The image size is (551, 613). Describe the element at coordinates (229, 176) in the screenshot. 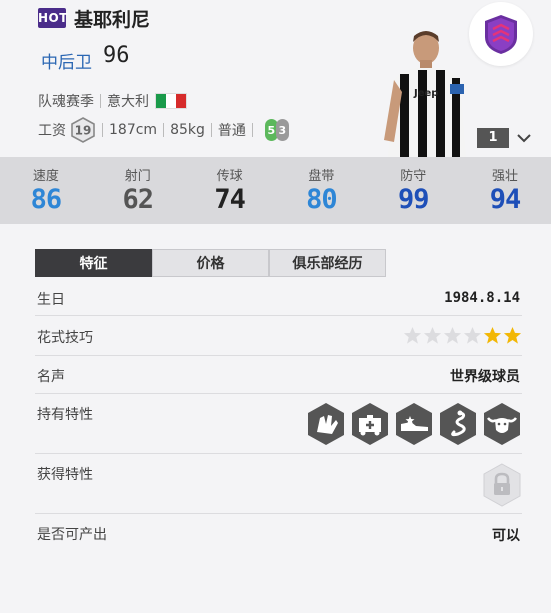

I see `stat-label: 传球` at that location.